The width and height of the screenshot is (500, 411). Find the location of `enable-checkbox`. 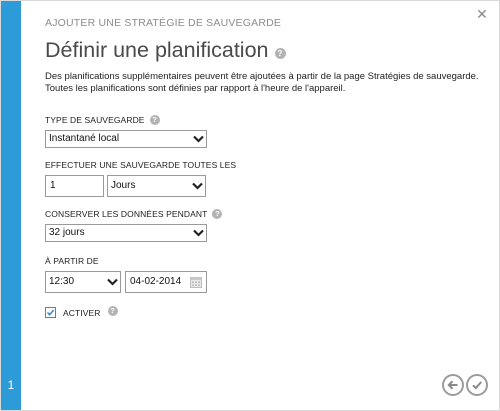

enable-checkbox is located at coordinates (50, 312).